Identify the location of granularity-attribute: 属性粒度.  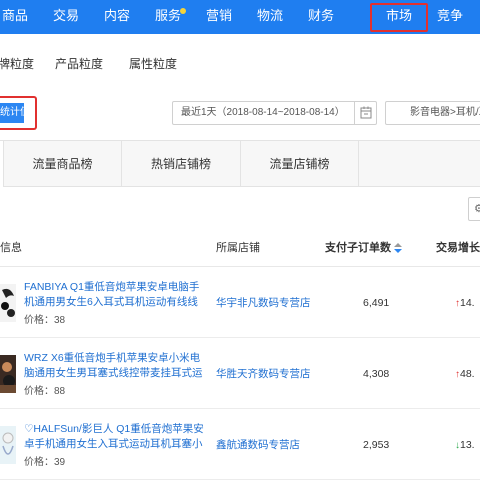
(153, 63).